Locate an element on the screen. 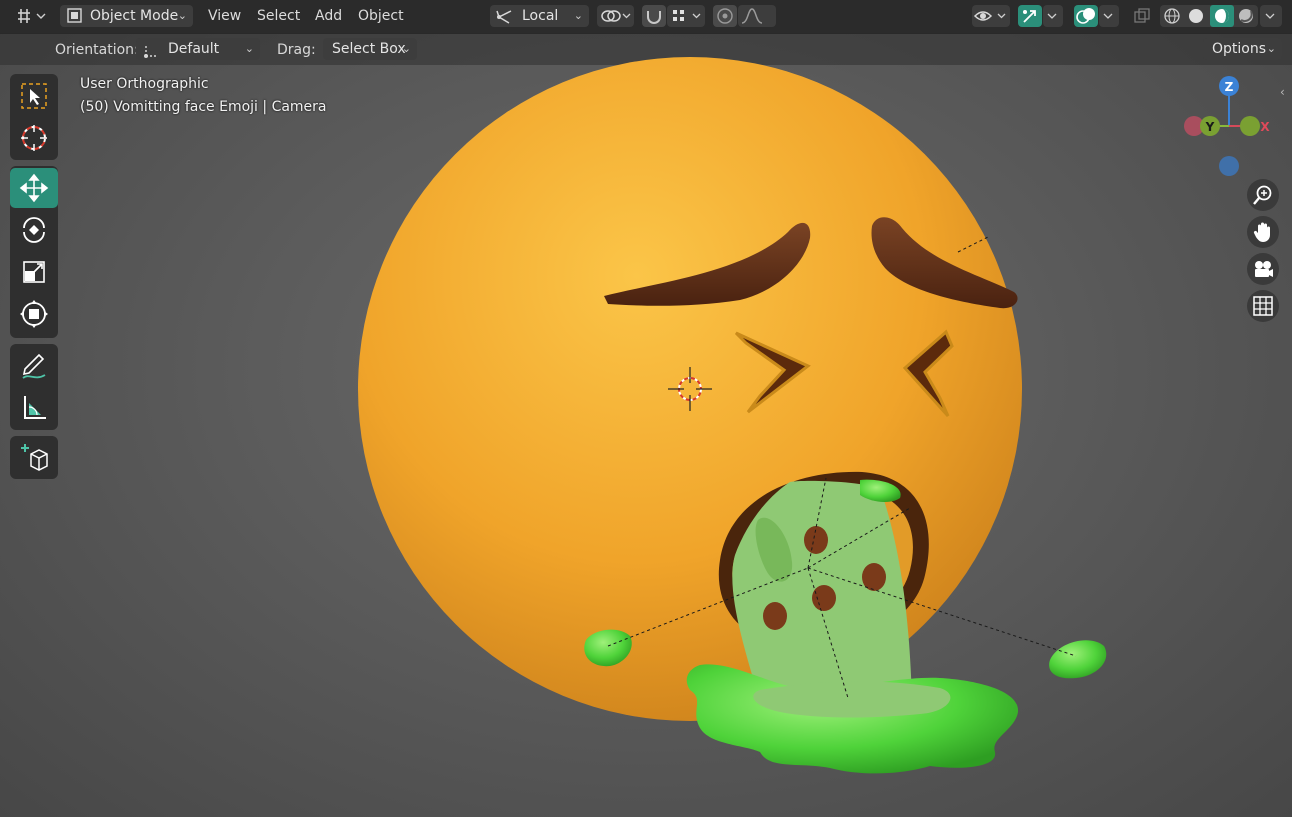  toolbar-annotate-group is located at coordinates (34, 387).